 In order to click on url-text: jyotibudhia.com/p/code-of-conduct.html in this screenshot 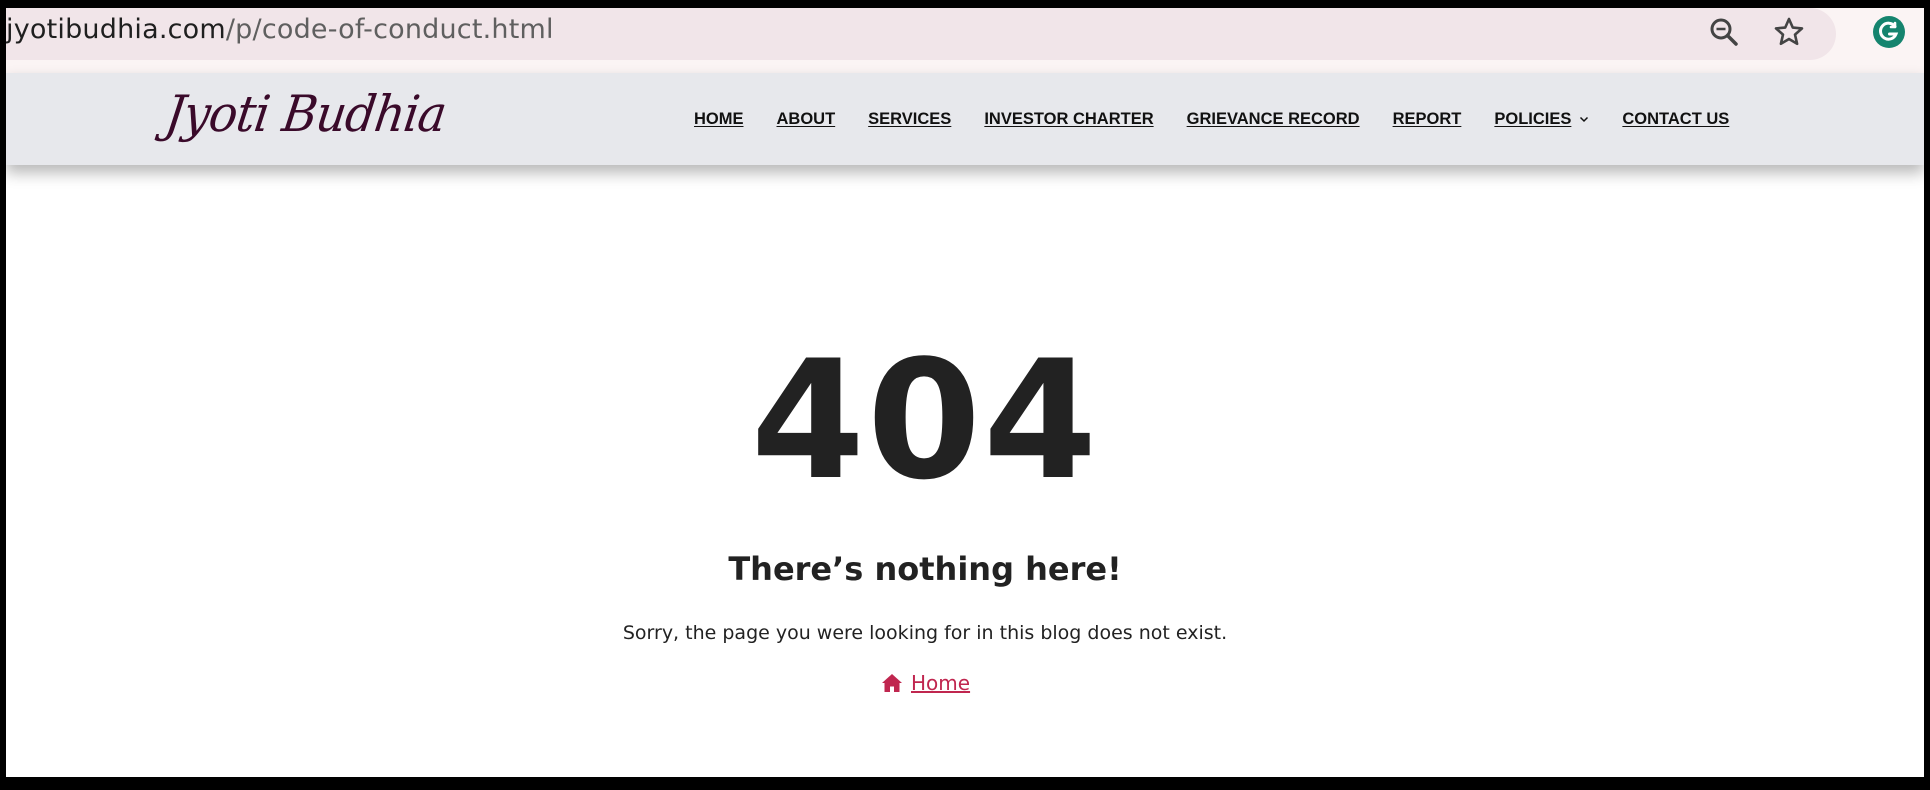, I will do `click(280, 29)`.